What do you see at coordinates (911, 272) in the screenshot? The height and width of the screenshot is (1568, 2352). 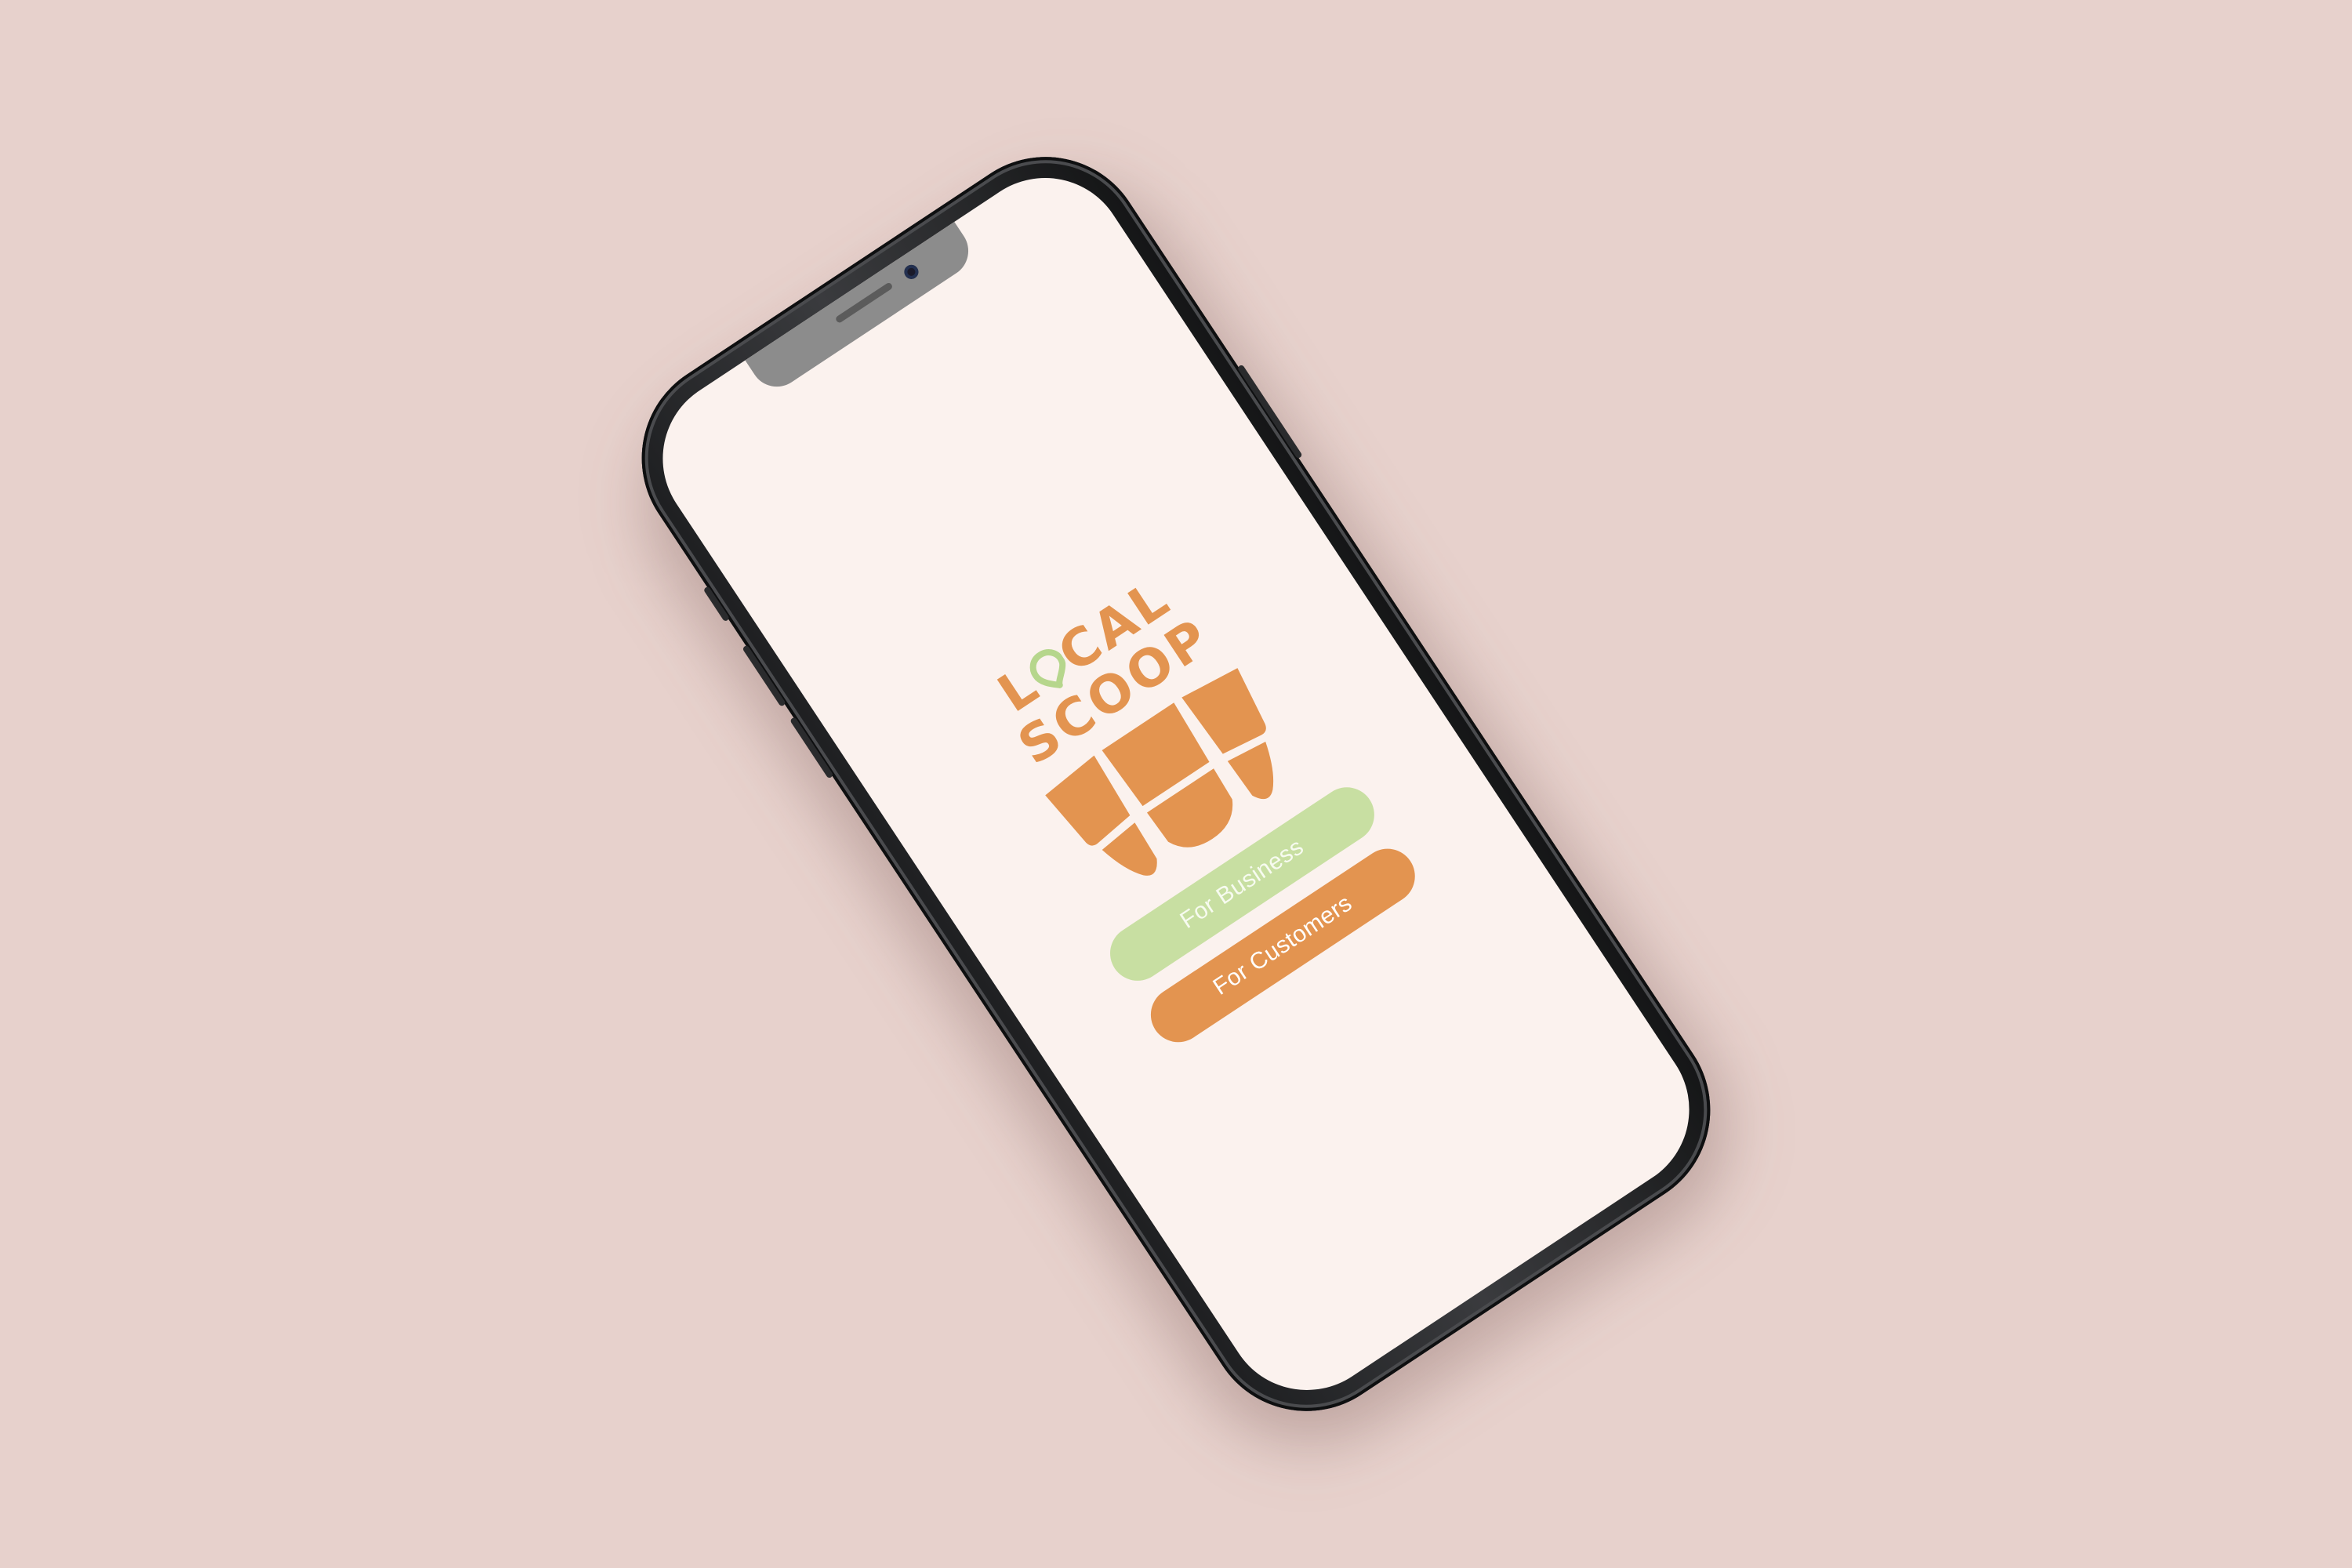 I see `front-camera` at bounding box center [911, 272].